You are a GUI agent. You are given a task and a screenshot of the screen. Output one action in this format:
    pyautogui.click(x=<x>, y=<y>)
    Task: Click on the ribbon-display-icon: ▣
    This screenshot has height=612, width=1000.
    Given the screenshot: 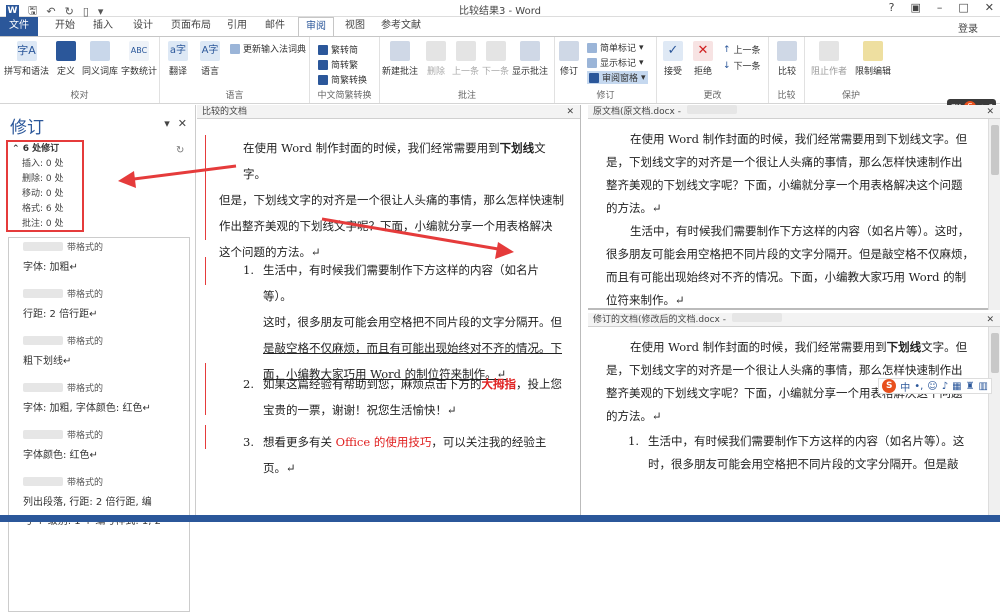 What is the action you would take?
    pyautogui.click(x=915, y=7)
    